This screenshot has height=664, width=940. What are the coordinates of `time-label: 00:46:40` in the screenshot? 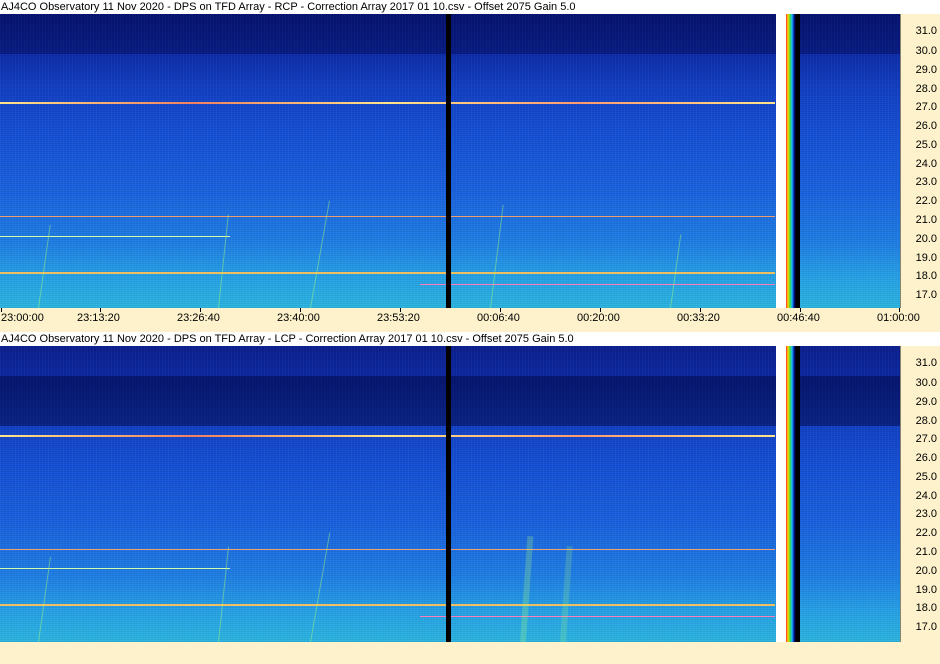 It's located at (798, 318).